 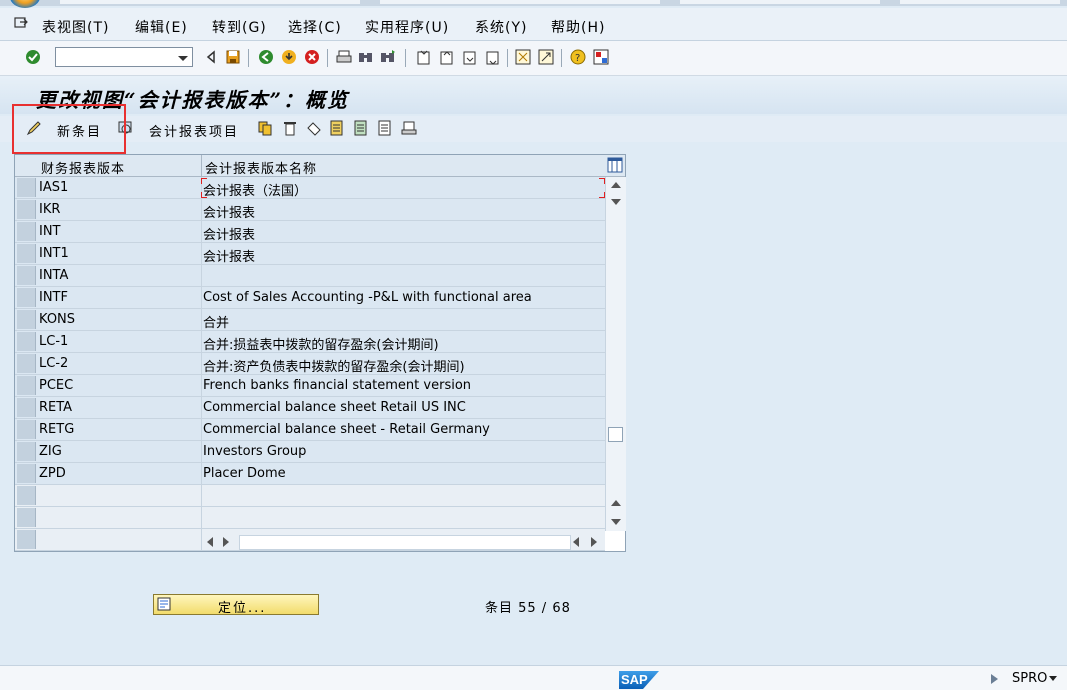 I want to click on table-row: KONS 合并, so click(x=310, y=320).